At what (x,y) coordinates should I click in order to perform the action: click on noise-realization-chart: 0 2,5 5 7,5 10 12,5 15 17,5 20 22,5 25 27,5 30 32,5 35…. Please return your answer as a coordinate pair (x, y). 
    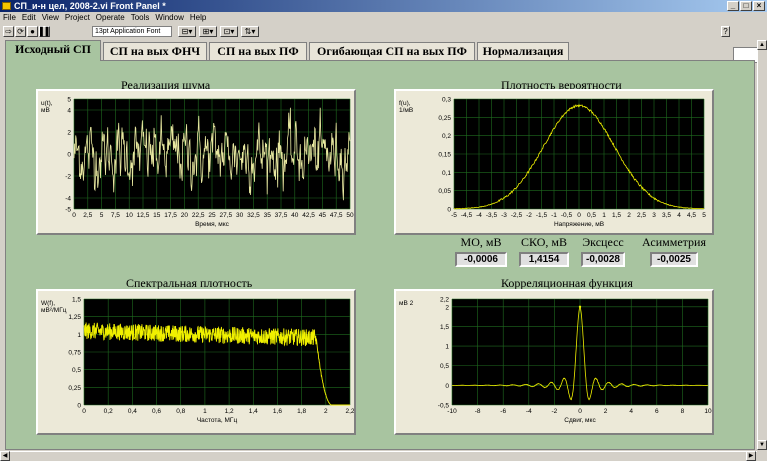
    Looking at the image, I should click on (196, 162).